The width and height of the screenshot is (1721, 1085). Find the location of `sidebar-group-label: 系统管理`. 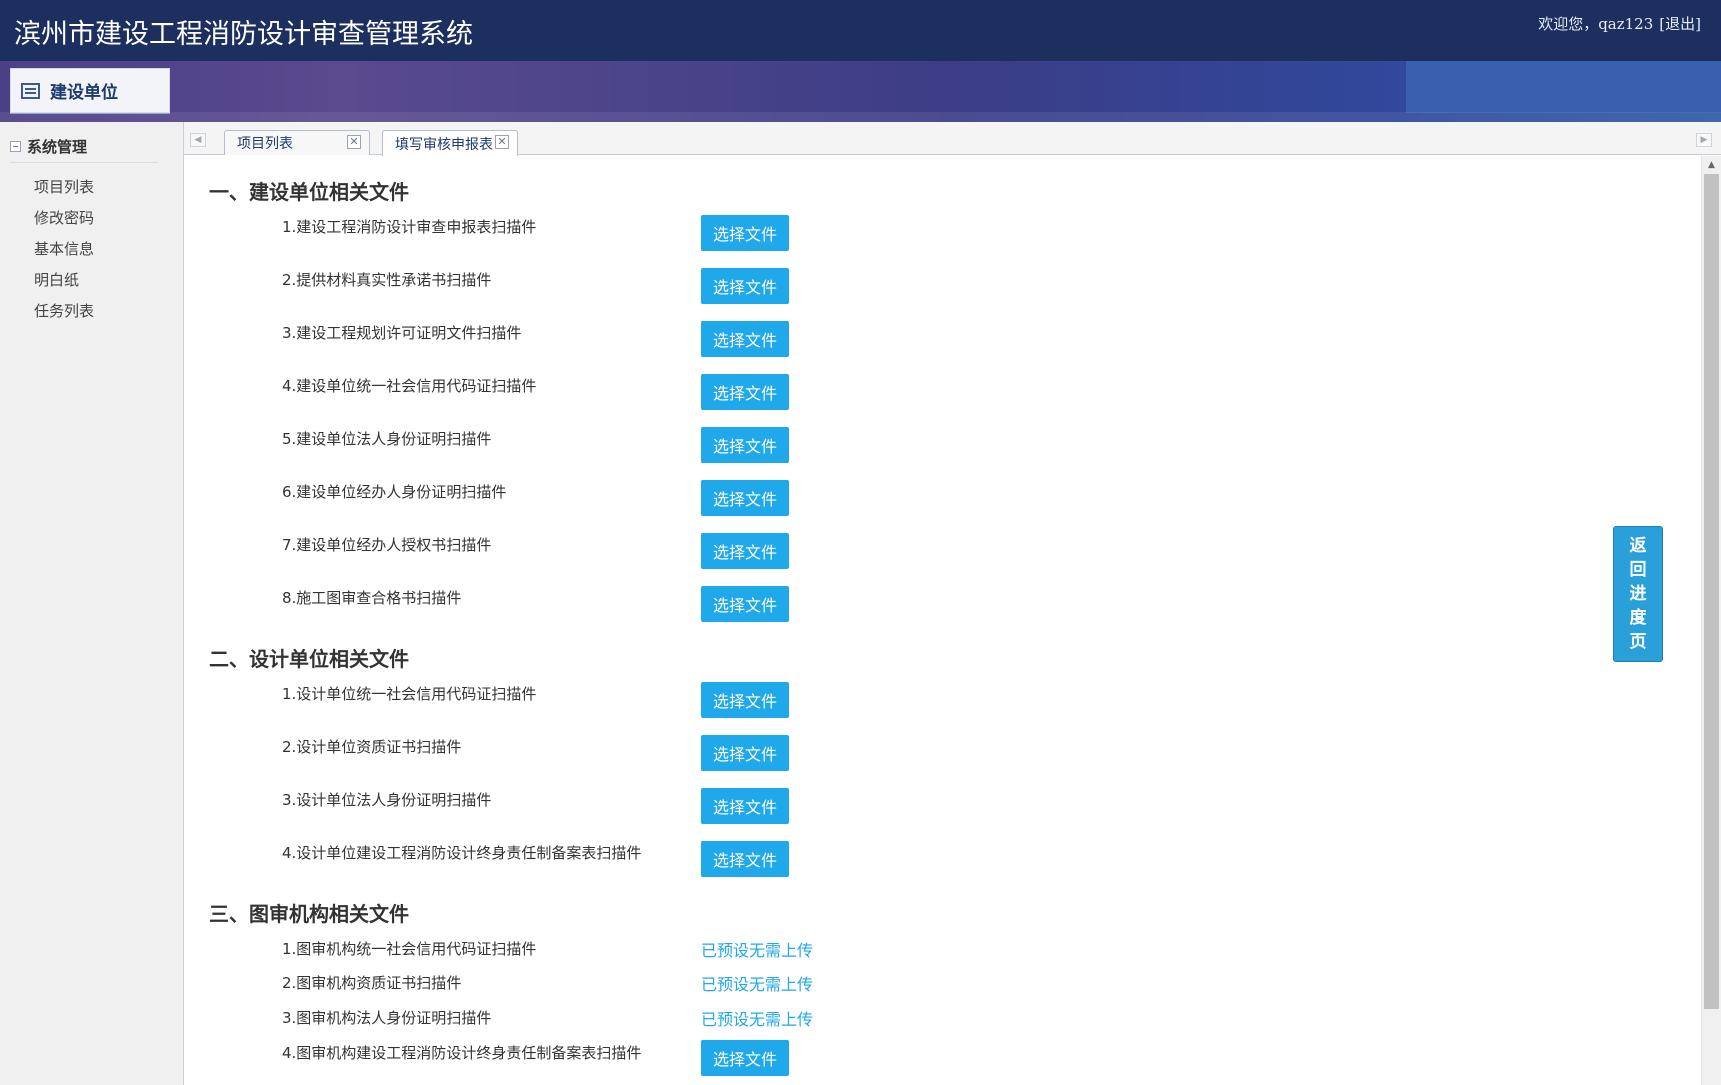

sidebar-group-label: 系统管理 is located at coordinates (57, 147).